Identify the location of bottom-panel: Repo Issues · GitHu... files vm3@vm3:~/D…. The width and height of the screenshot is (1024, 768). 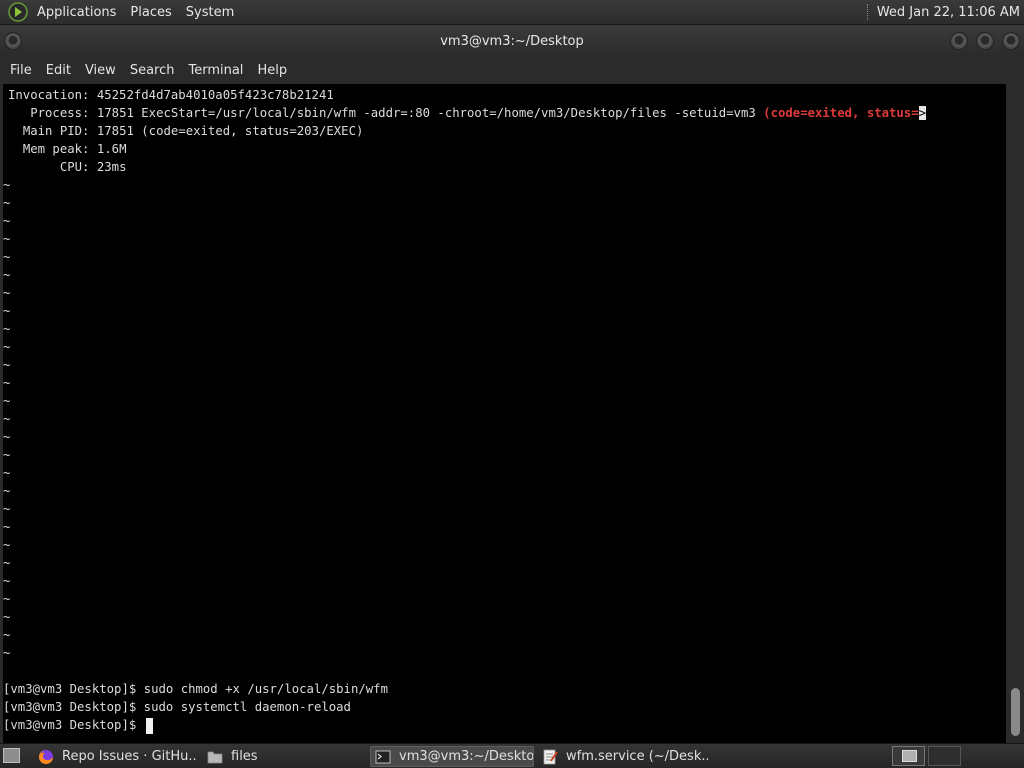
(512, 755).